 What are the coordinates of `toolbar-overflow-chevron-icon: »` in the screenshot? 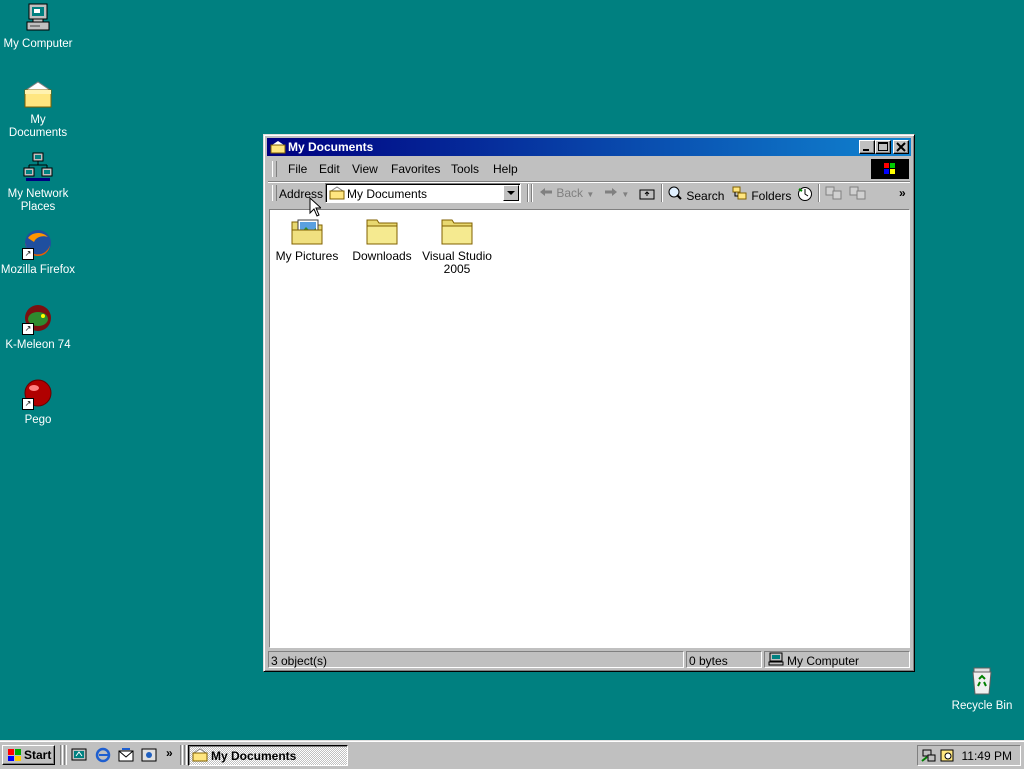 It's located at (902, 193).